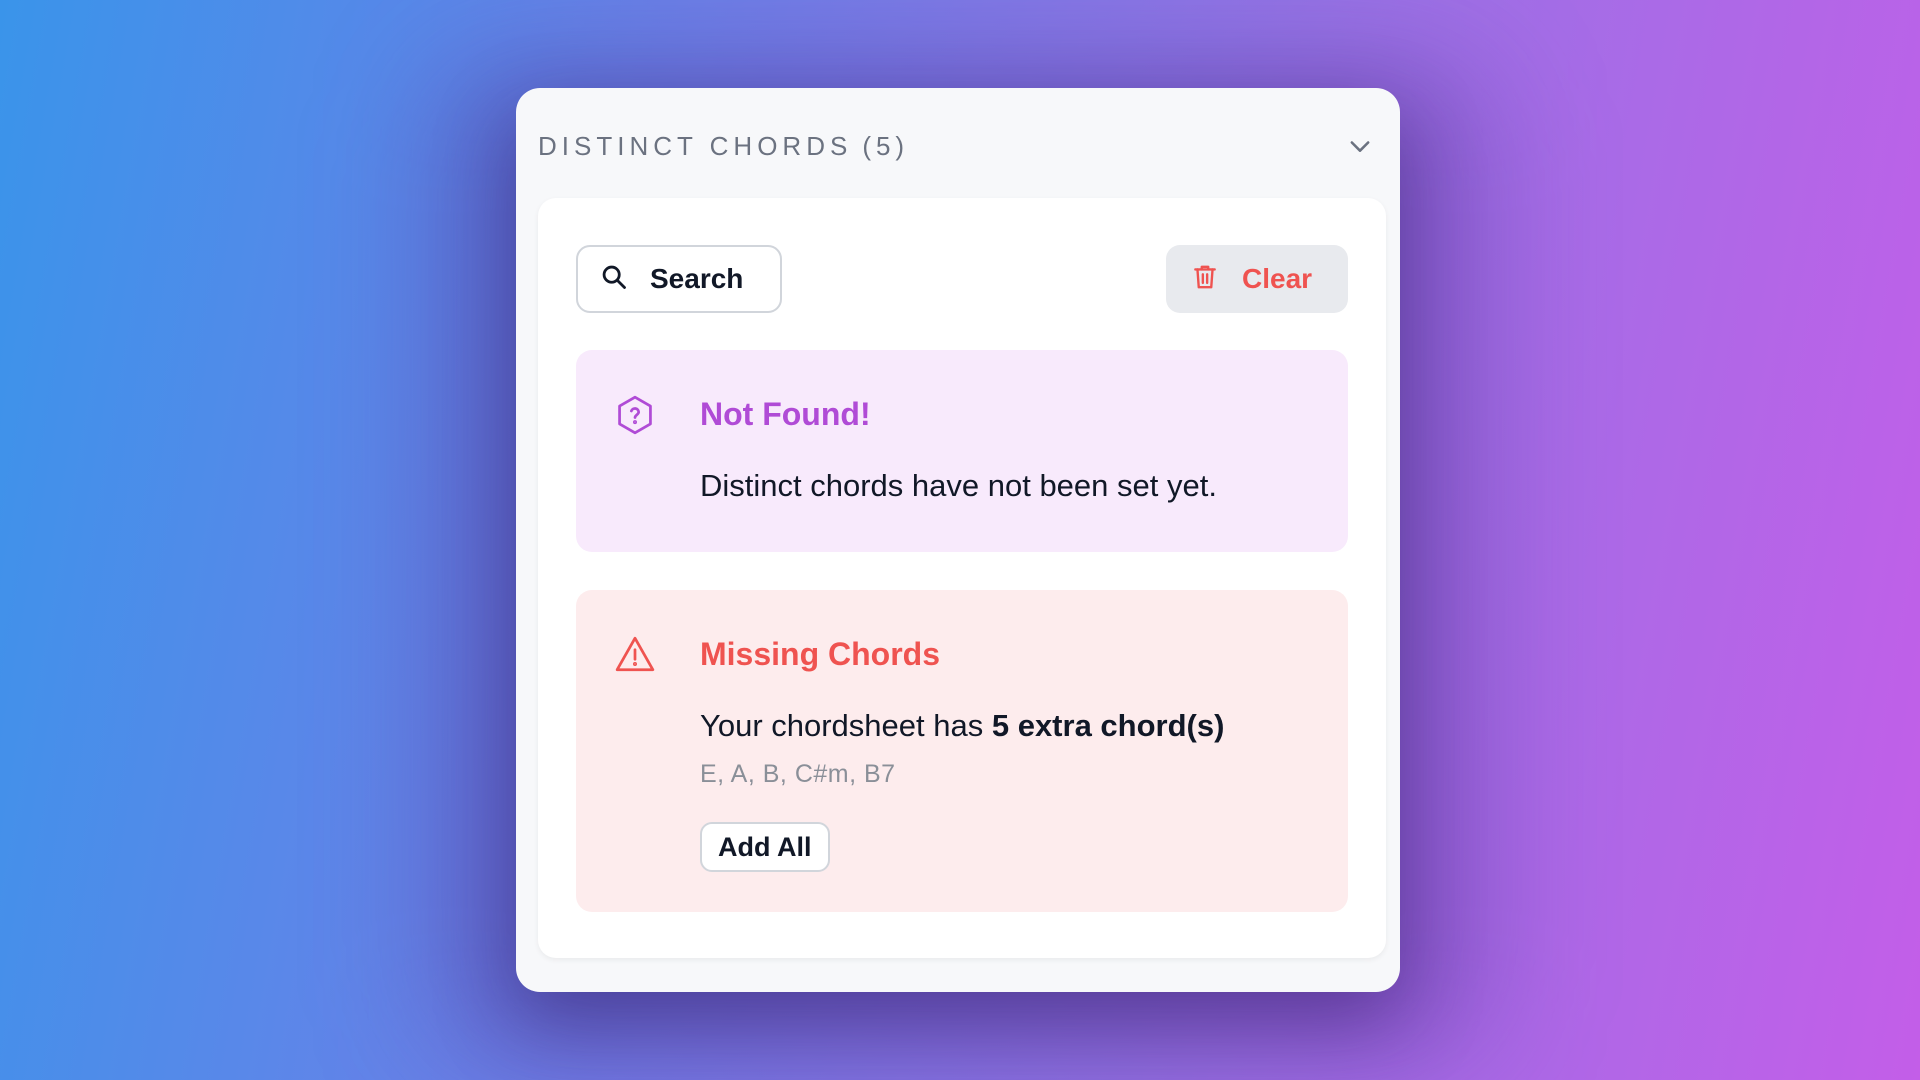 This screenshot has height=1080, width=1920. I want to click on search-icon, so click(614, 279).